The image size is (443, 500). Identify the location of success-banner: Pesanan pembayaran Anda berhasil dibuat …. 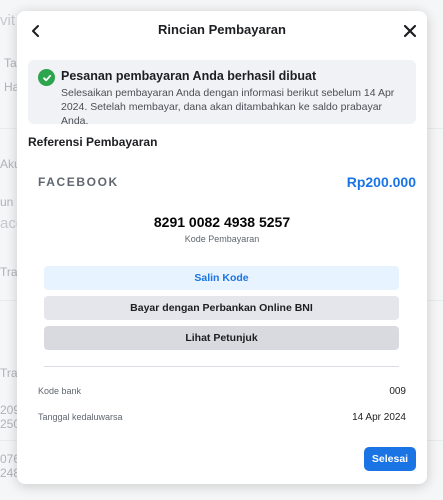
(222, 93).